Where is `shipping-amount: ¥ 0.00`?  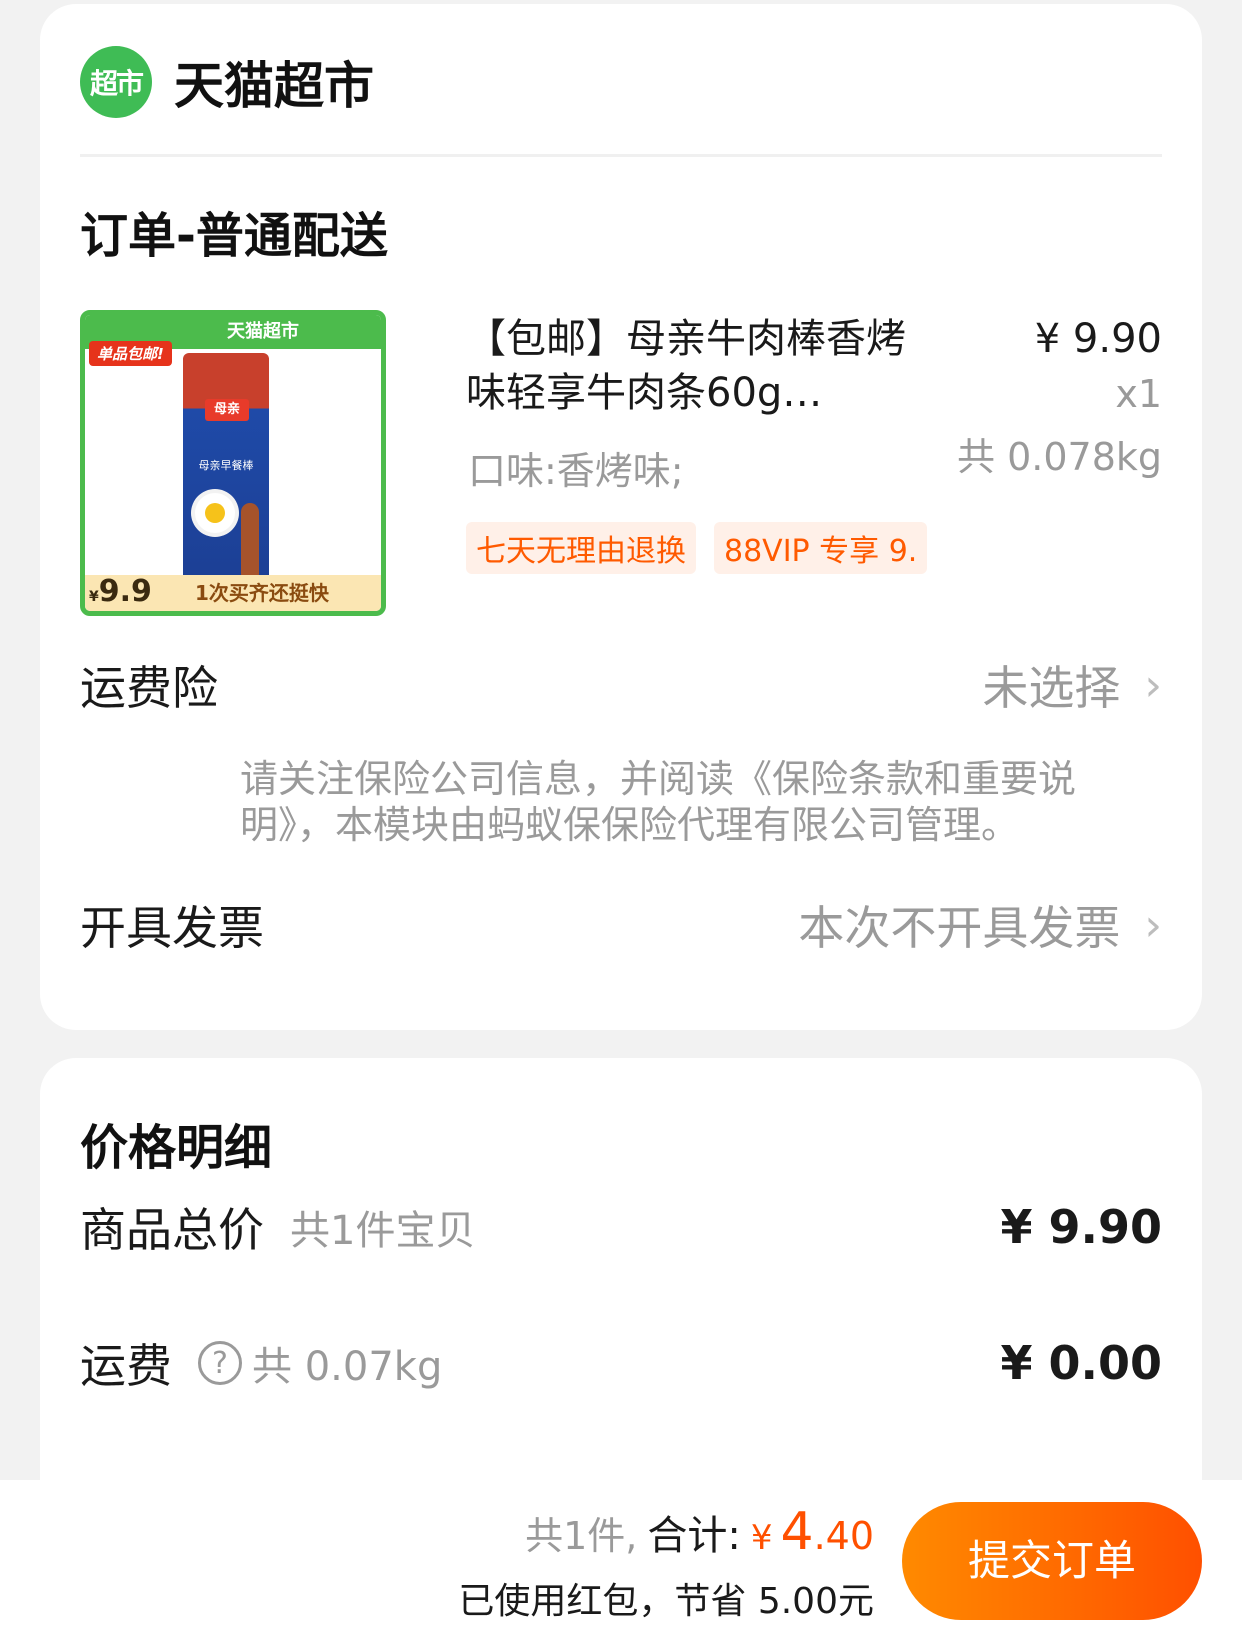
shipping-amount: ¥ 0.00 is located at coordinates (1081, 1363).